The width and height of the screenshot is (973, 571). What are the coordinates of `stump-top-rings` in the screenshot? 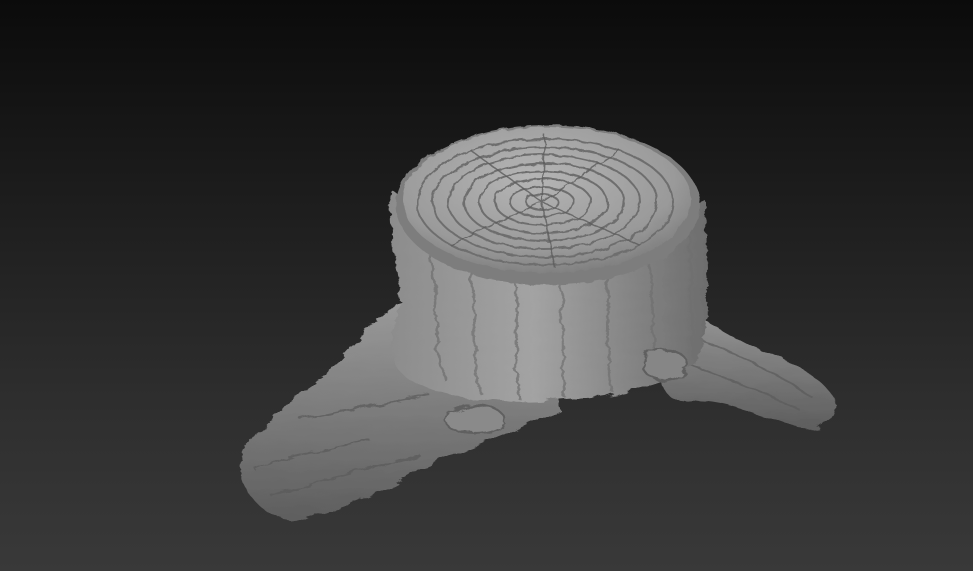 It's located at (548, 205).